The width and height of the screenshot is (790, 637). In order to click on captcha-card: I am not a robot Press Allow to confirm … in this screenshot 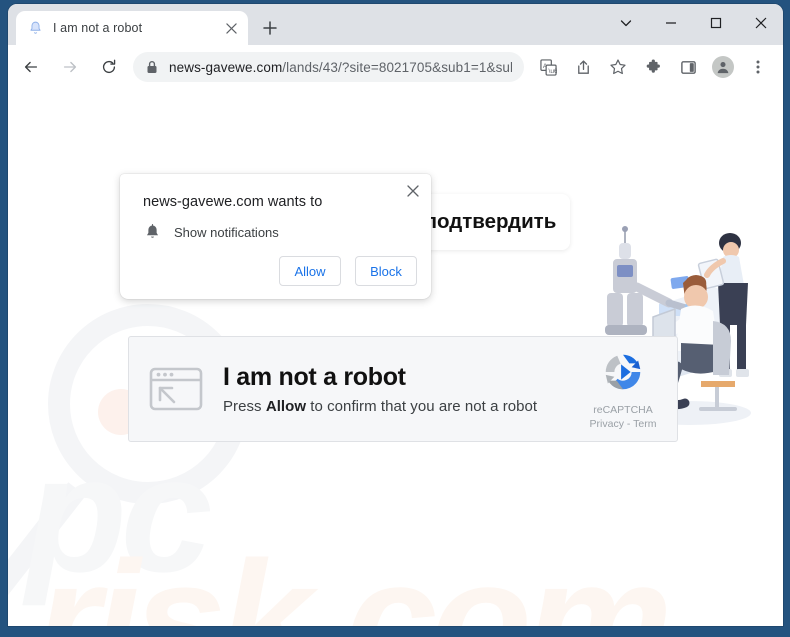, I will do `click(403, 389)`.